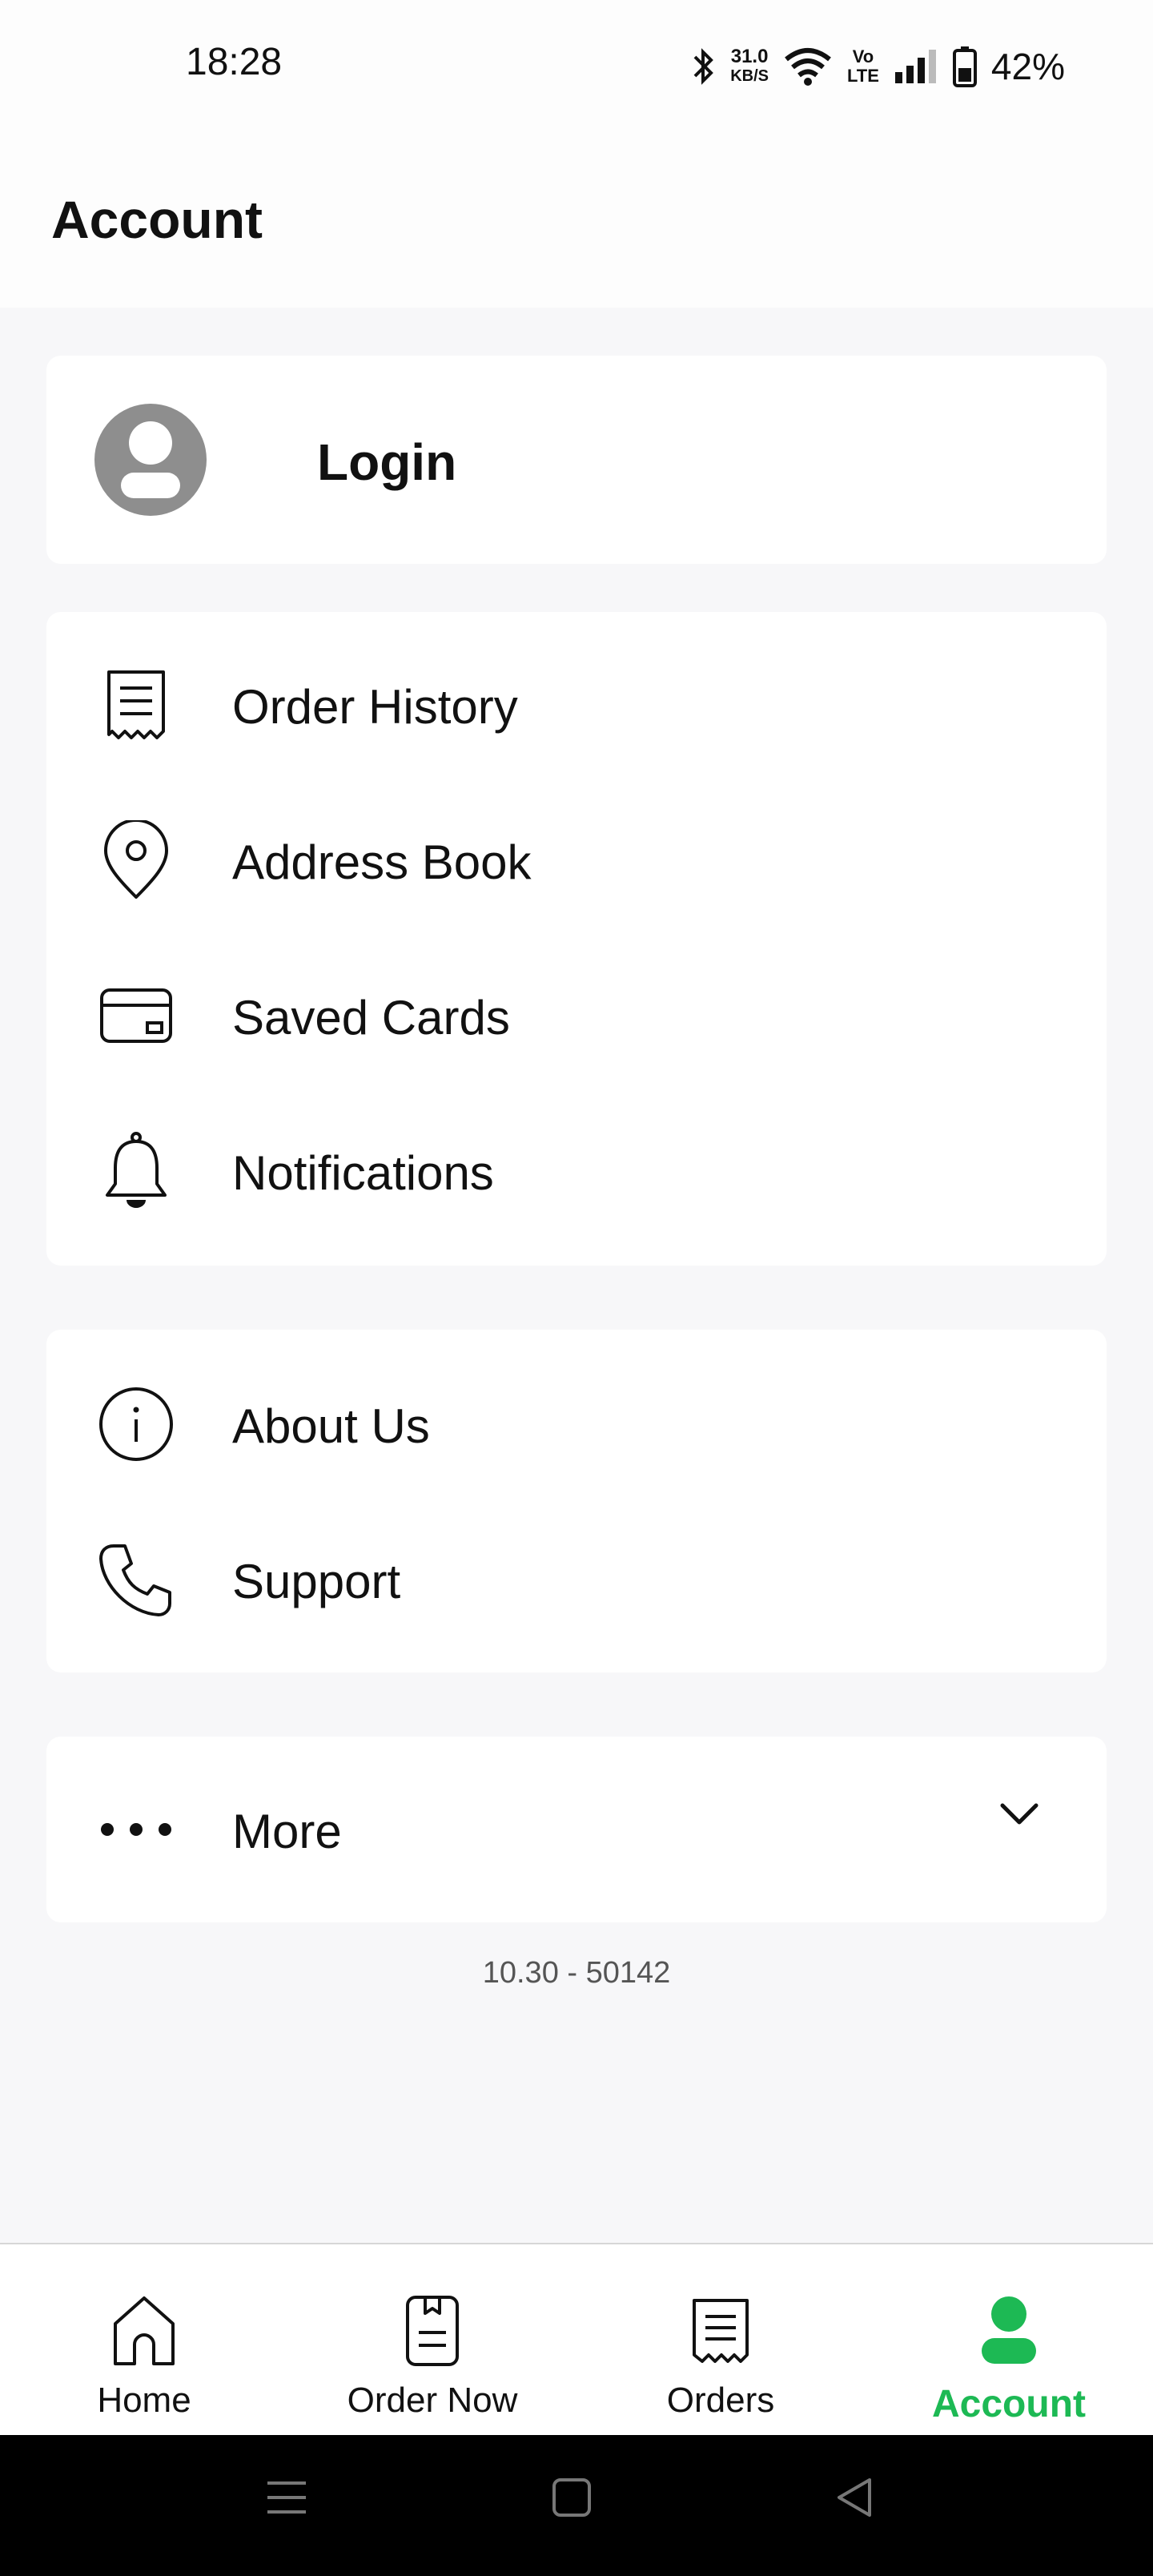  Describe the element at coordinates (382, 862) in the screenshot. I see `menu-item-label: Address Book` at that location.